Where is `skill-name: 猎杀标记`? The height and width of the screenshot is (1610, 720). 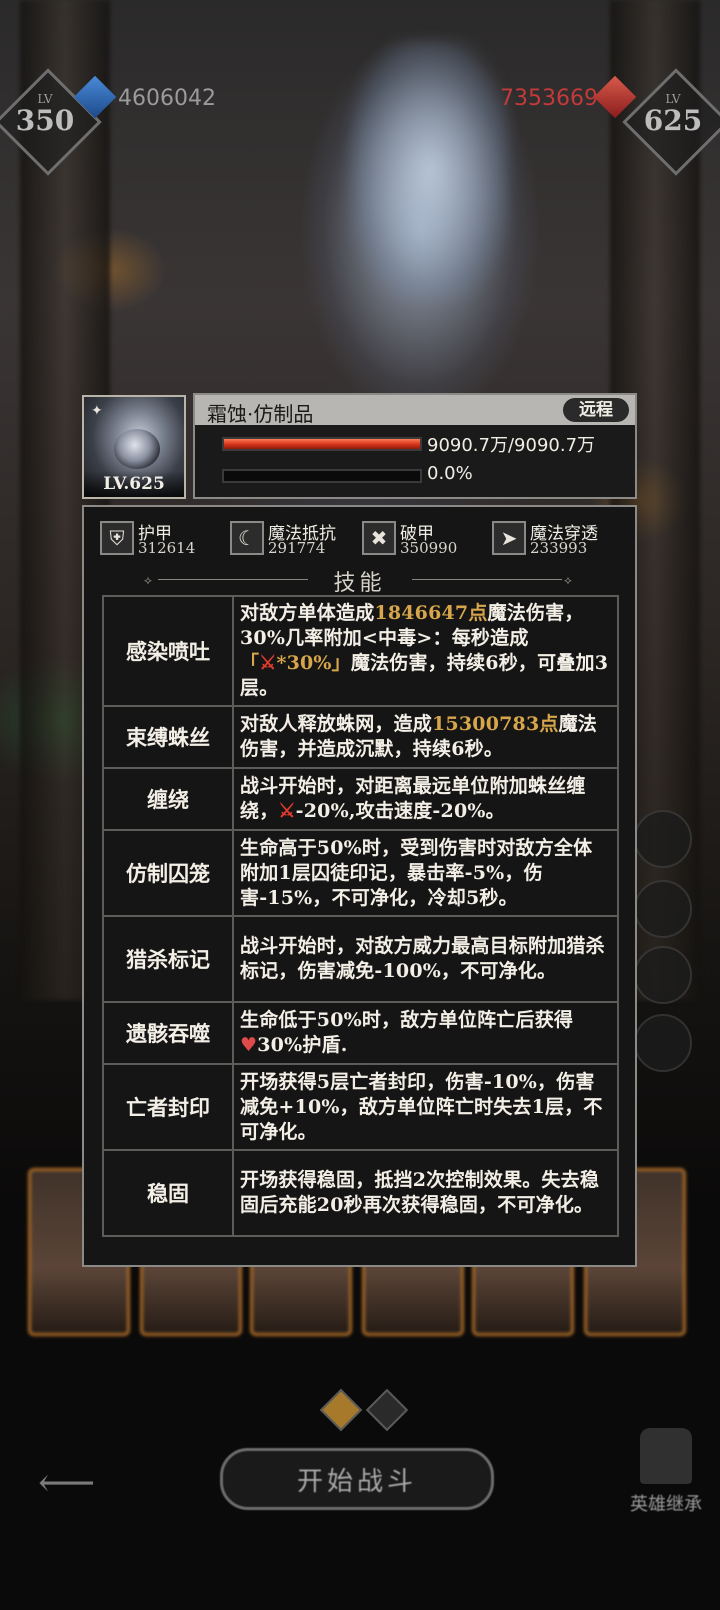
skill-name: 猎杀标记 is located at coordinates (168, 959).